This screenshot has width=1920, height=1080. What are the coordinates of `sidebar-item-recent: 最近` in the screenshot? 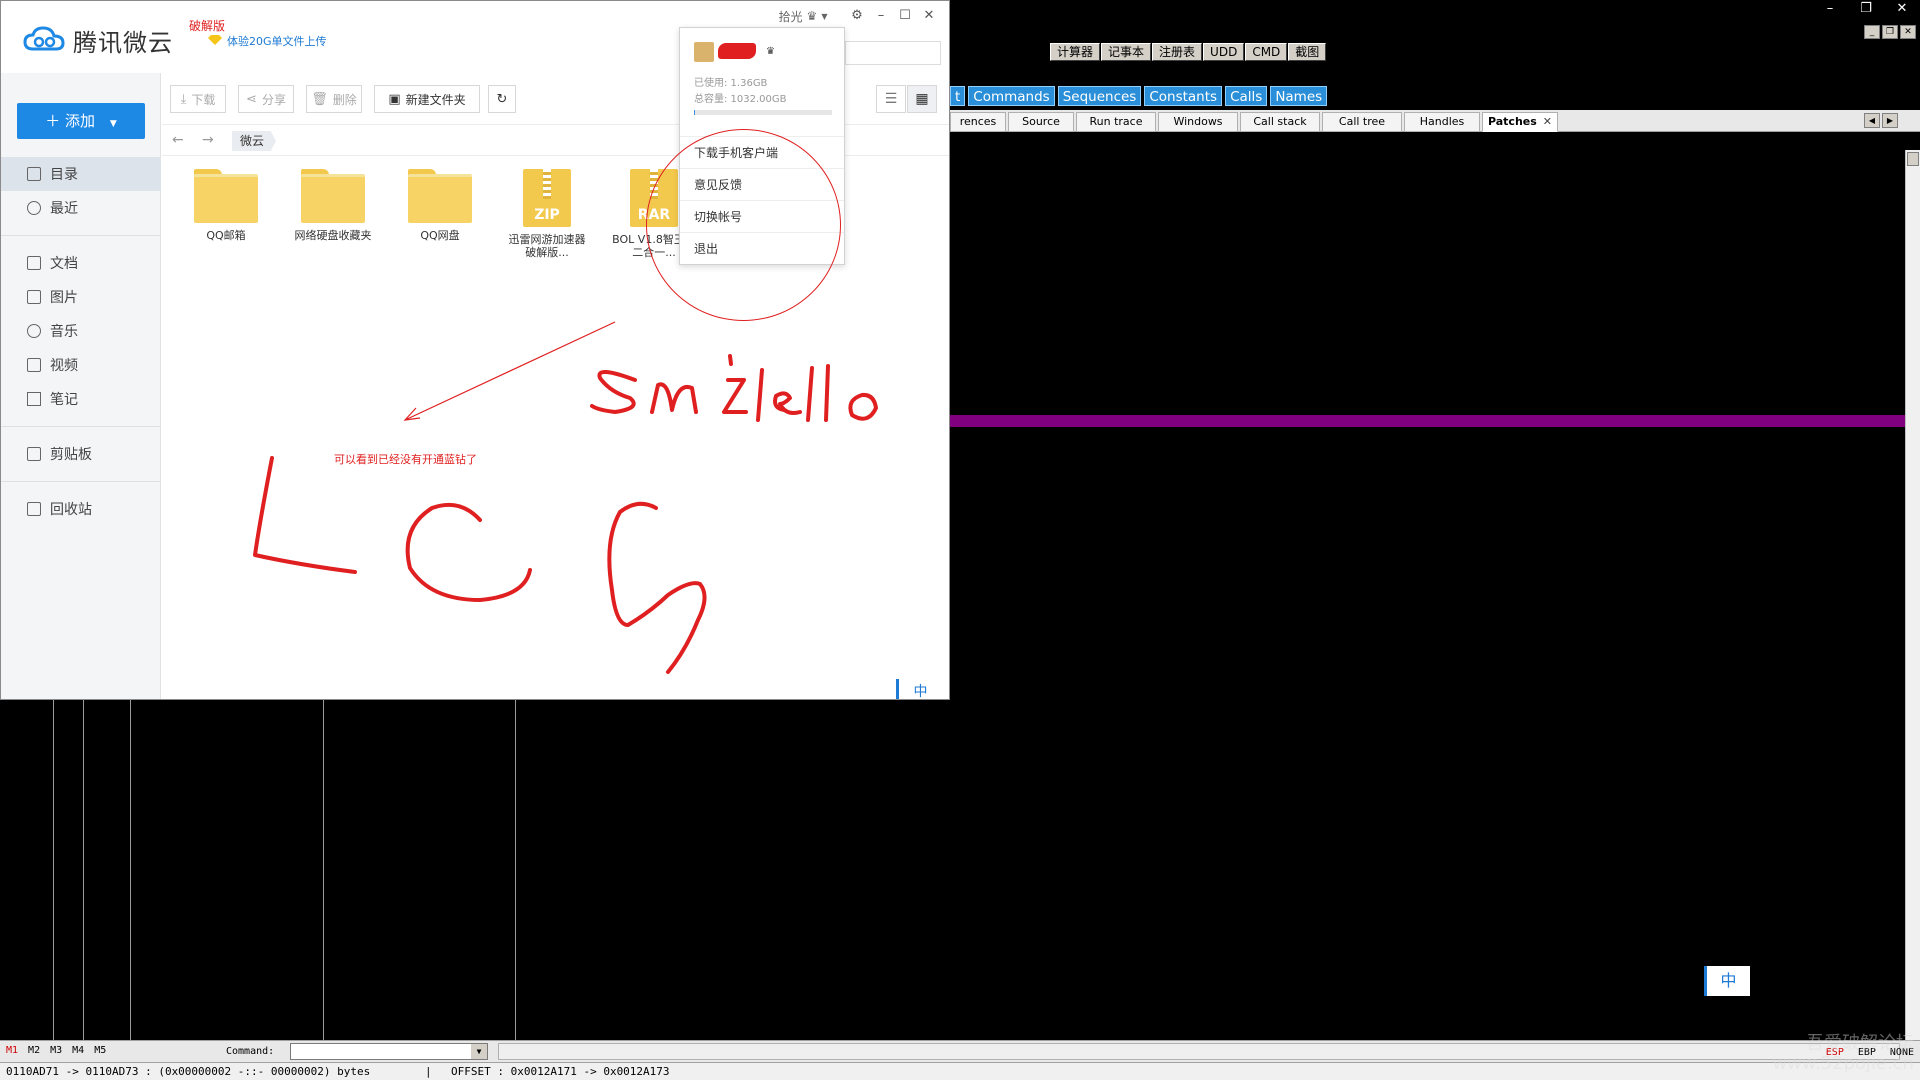 It's located at (81, 208).